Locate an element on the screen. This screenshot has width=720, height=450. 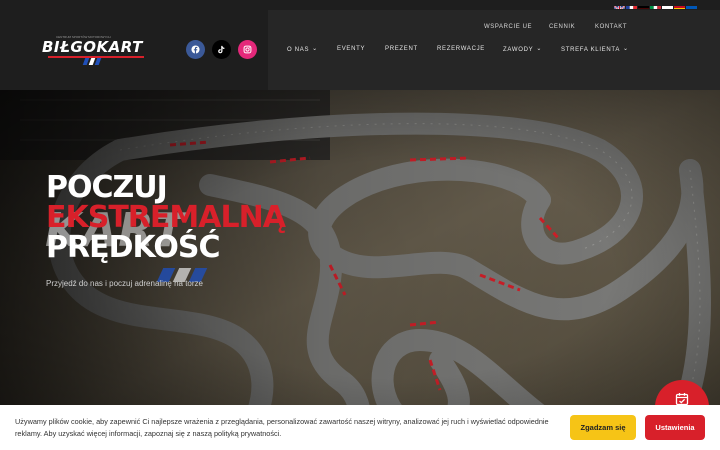
nav-panel is located at coordinates (494, 50).